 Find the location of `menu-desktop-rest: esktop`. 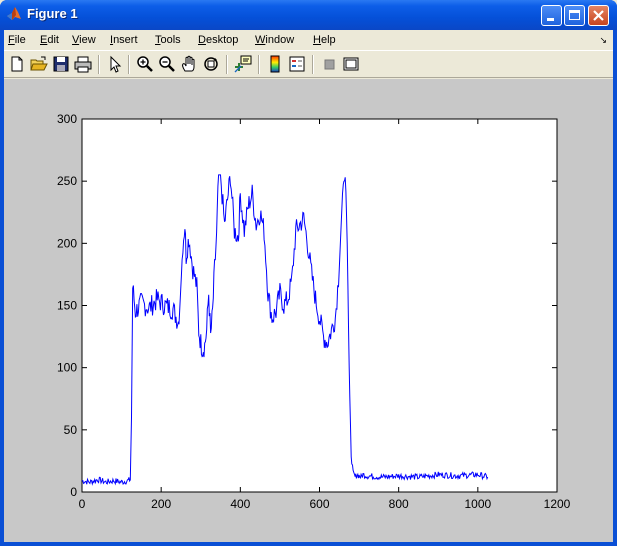

menu-desktop-rest: esktop is located at coordinates (222, 40).